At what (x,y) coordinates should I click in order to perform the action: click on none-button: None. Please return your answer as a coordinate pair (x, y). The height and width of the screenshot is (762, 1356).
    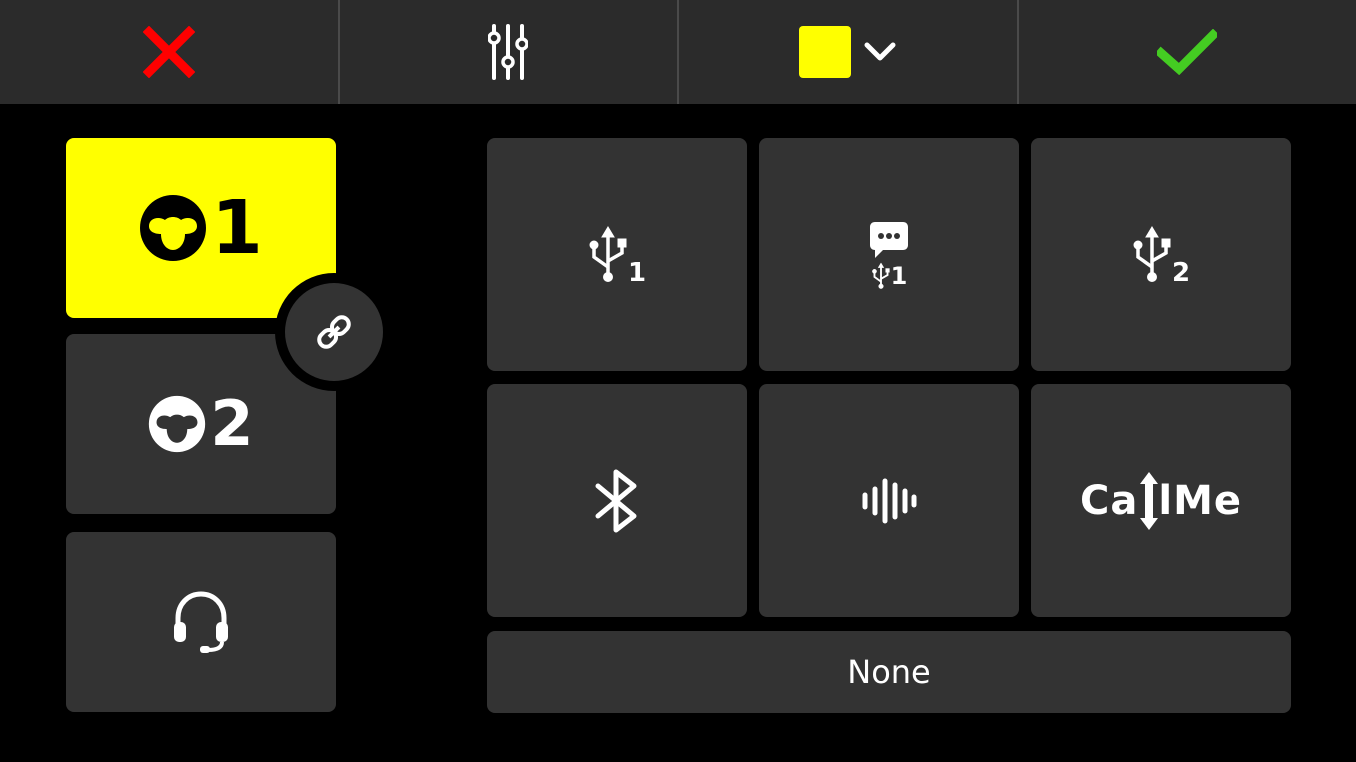
    Looking at the image, I should click on (889, 672).